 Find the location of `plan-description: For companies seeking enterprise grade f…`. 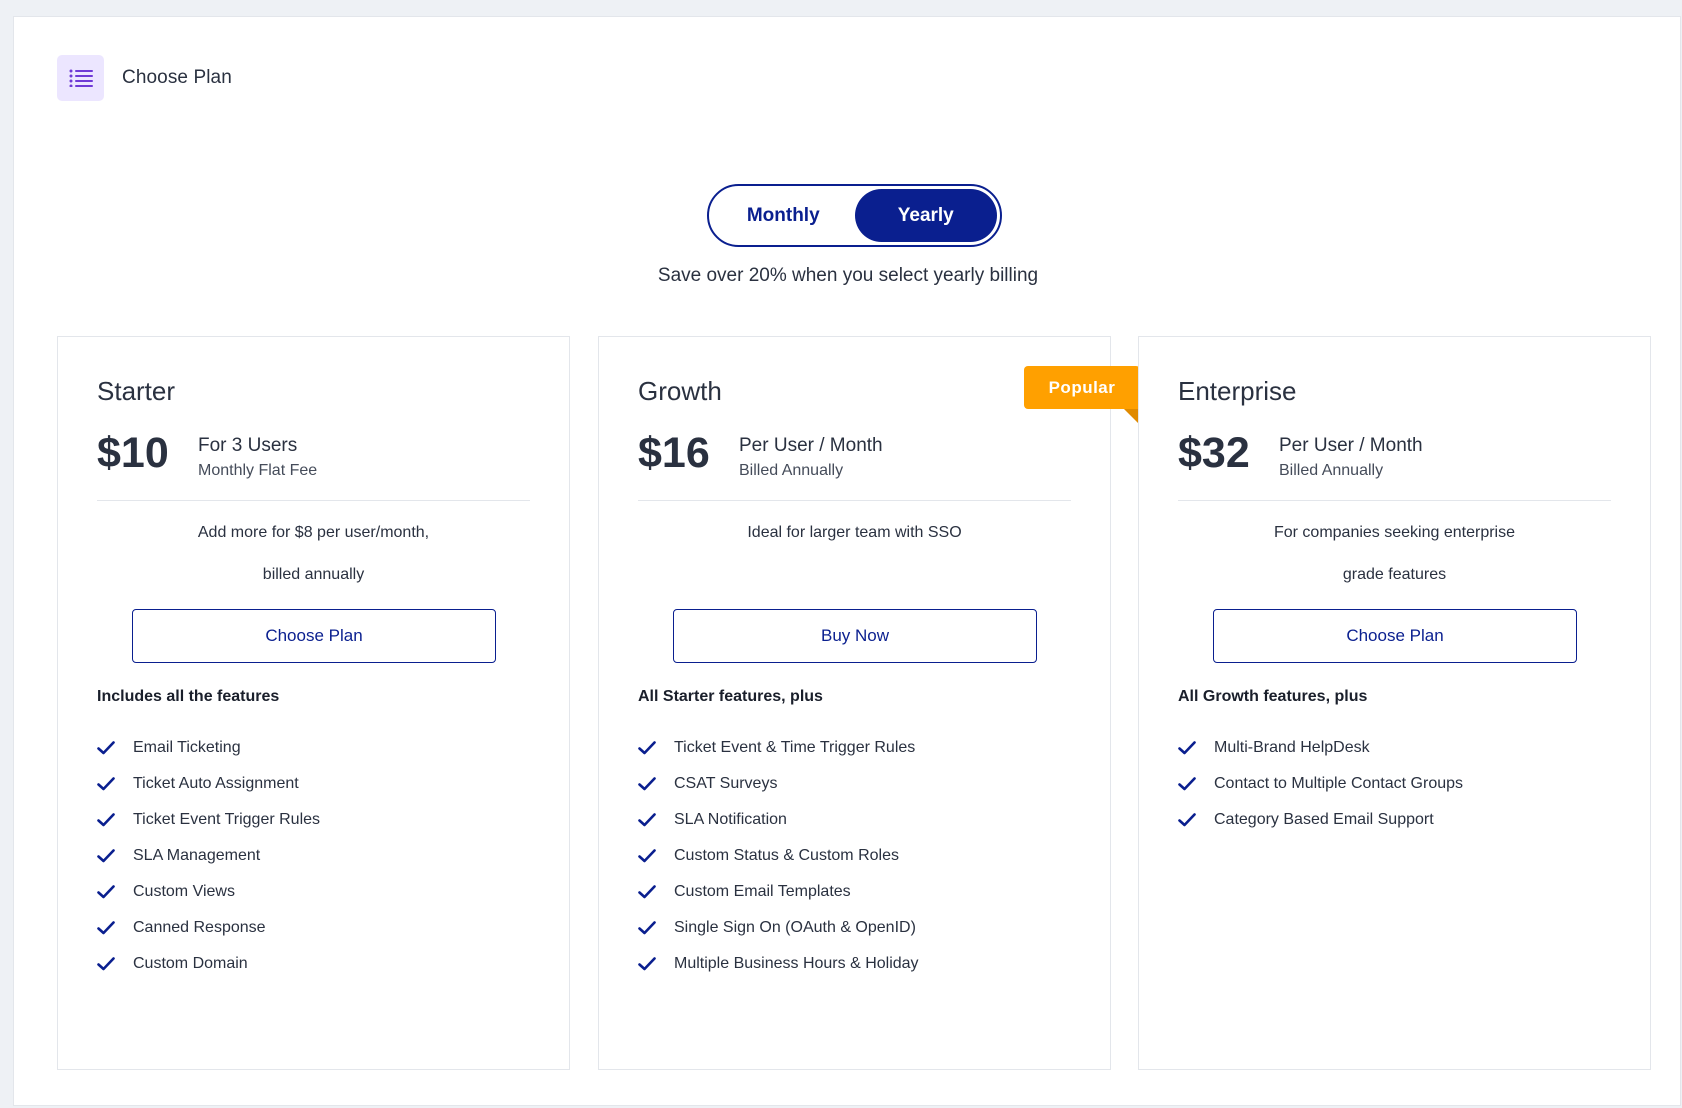

plan-description: For companies seeking enterprise grade f… is located at coordinates (1394, 554).